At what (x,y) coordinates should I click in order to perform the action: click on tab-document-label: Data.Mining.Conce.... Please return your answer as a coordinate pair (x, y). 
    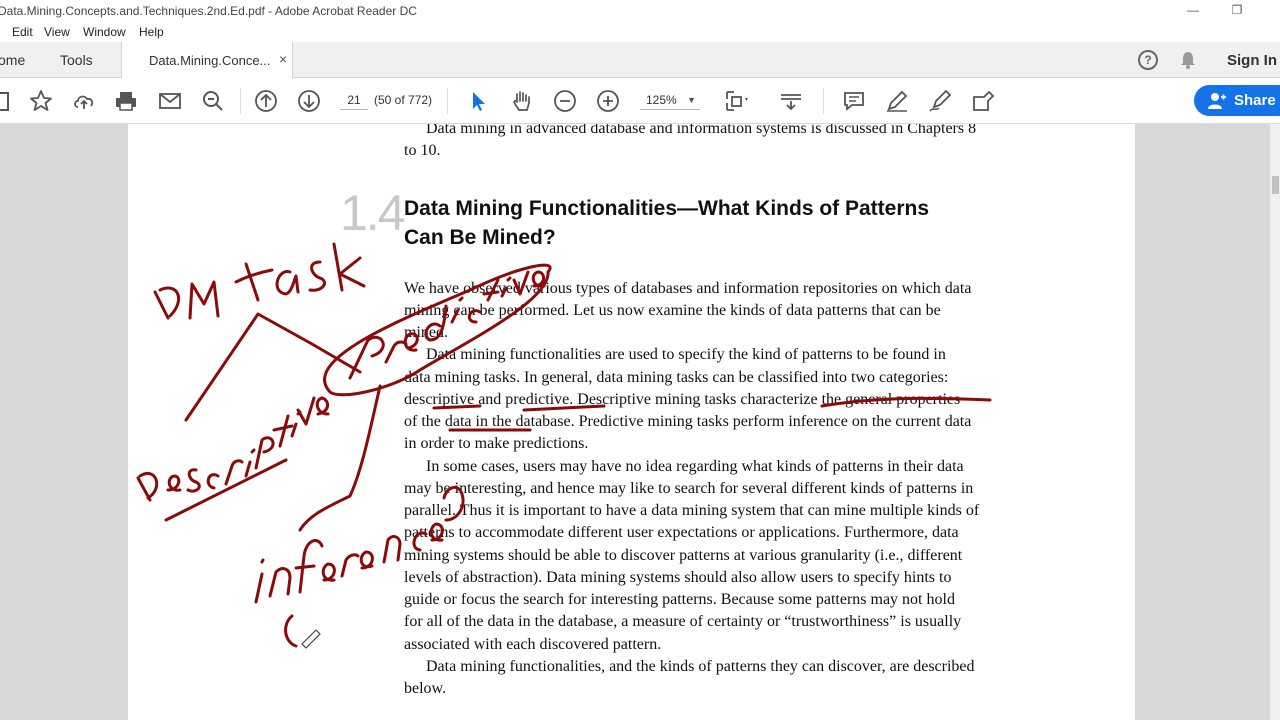
    Looking at the image, I should click on (210, 60).